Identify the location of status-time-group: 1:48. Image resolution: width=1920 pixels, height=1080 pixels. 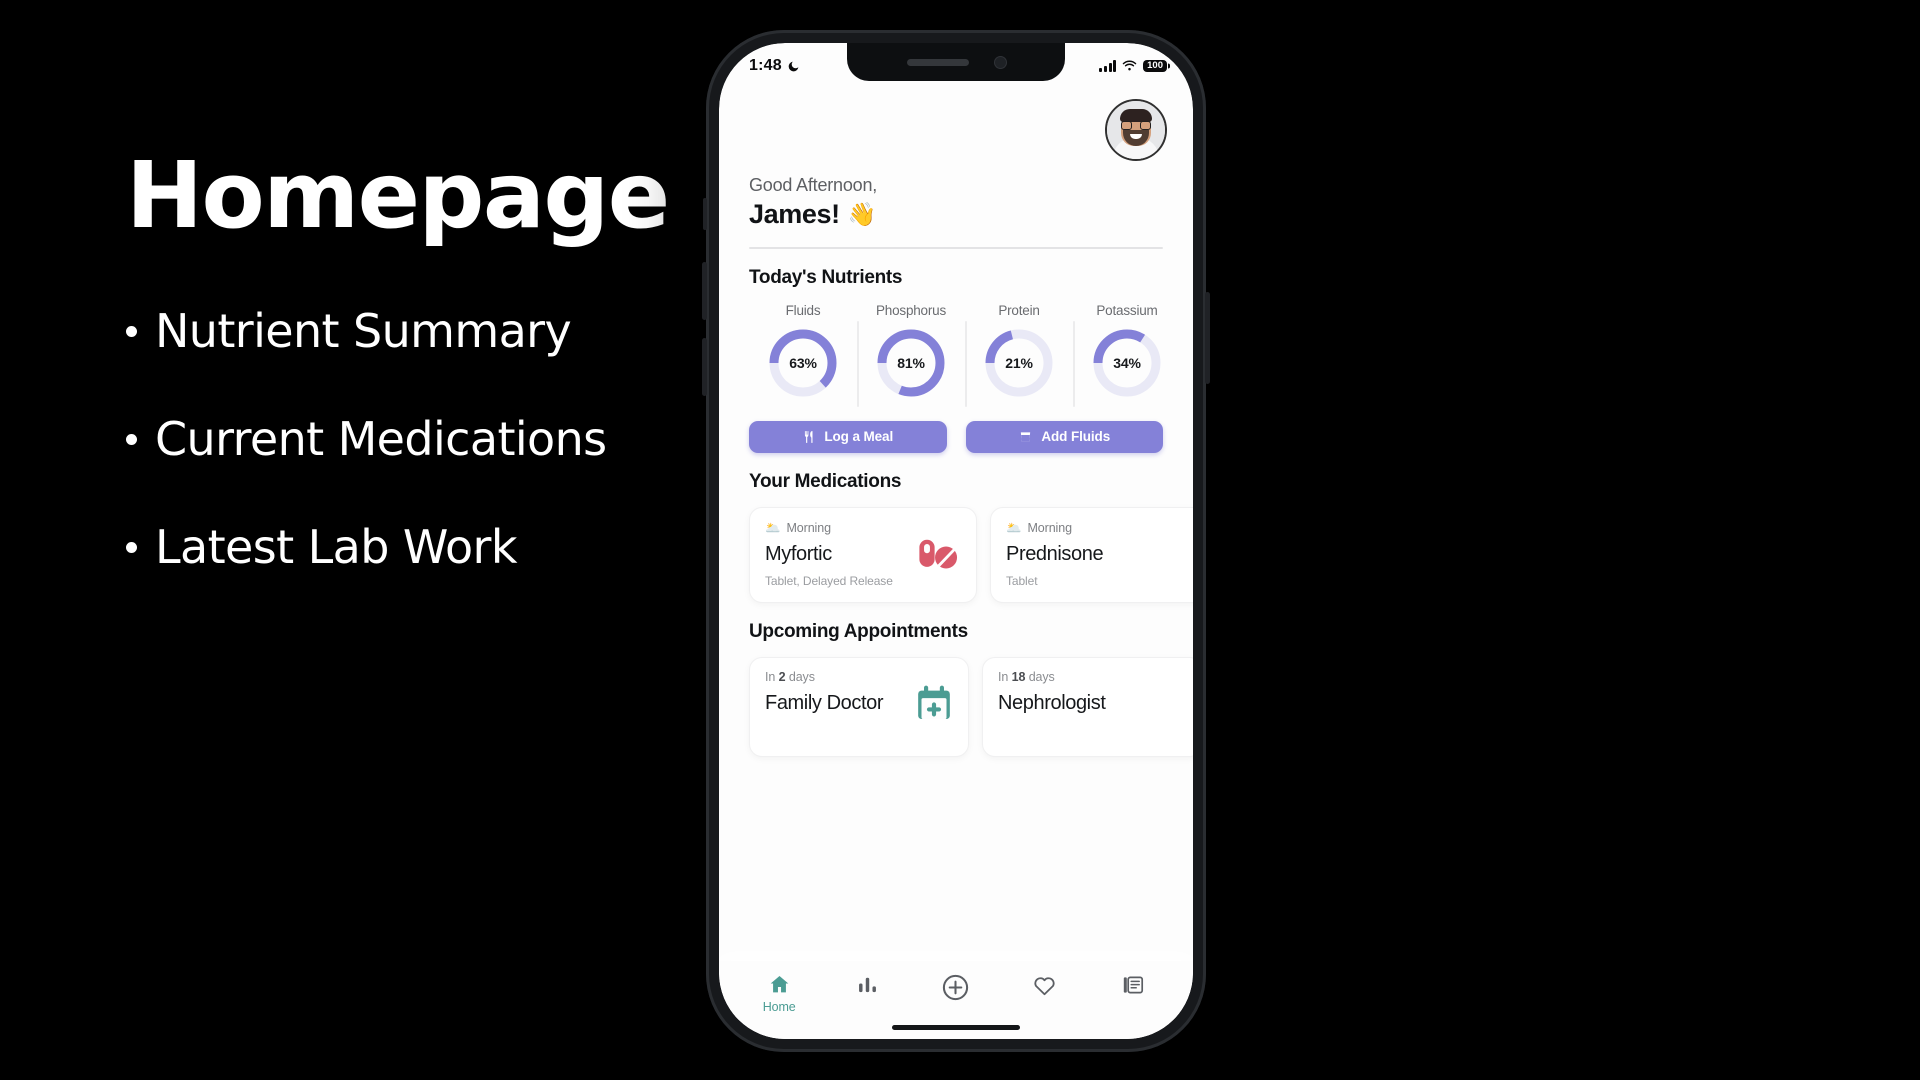
(774, 66).